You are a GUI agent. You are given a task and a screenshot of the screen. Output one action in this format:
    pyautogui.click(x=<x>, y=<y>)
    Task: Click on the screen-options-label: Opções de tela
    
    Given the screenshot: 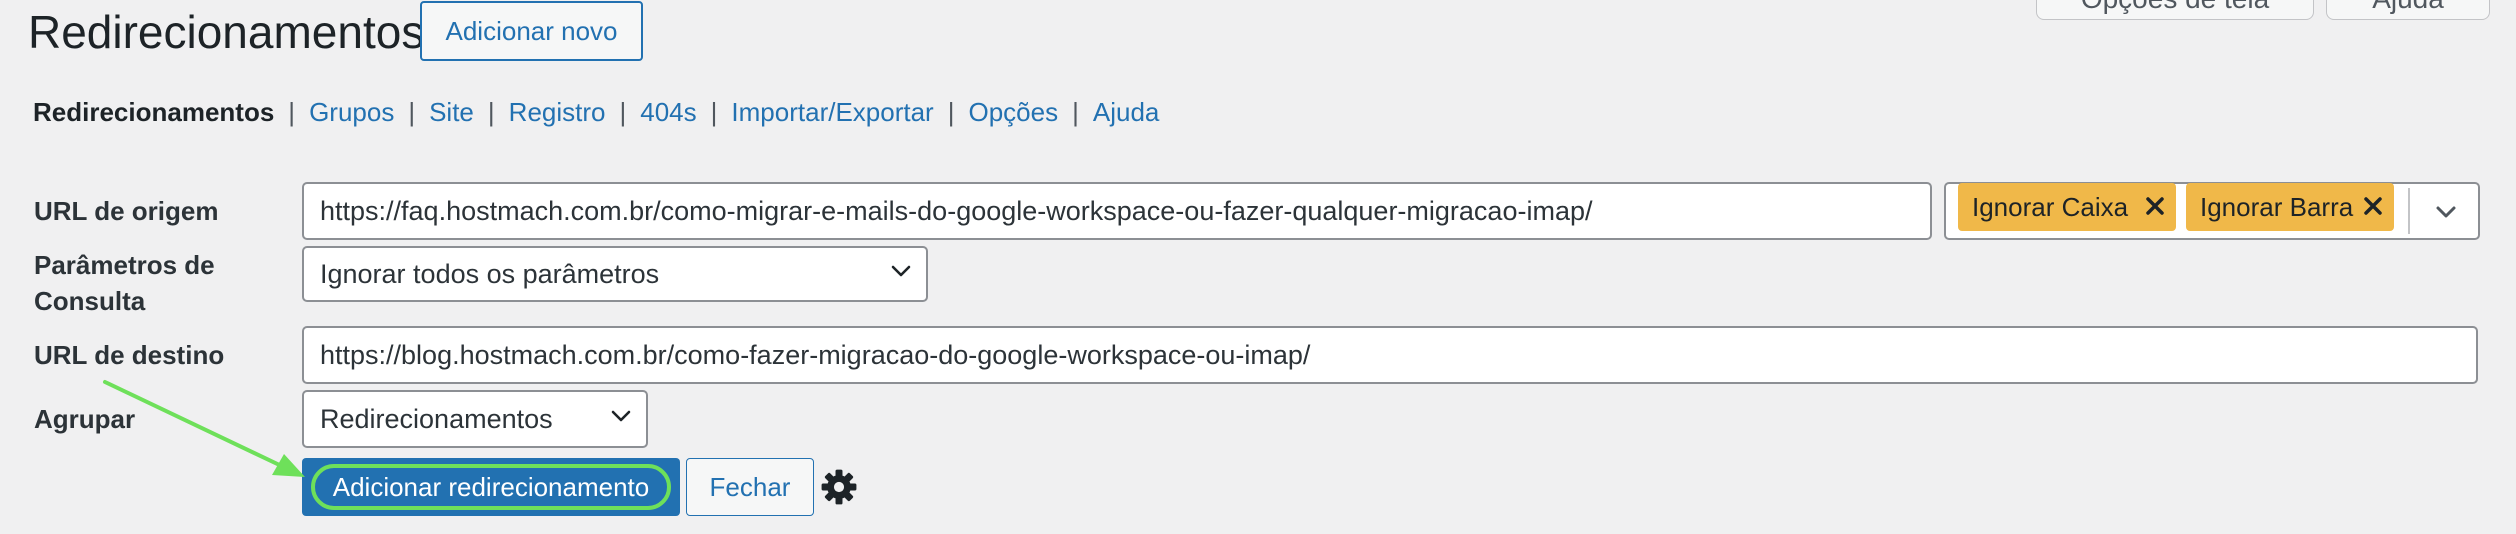 What is the action you would take?
    pyautogui.click(x=2175, y=7)
    